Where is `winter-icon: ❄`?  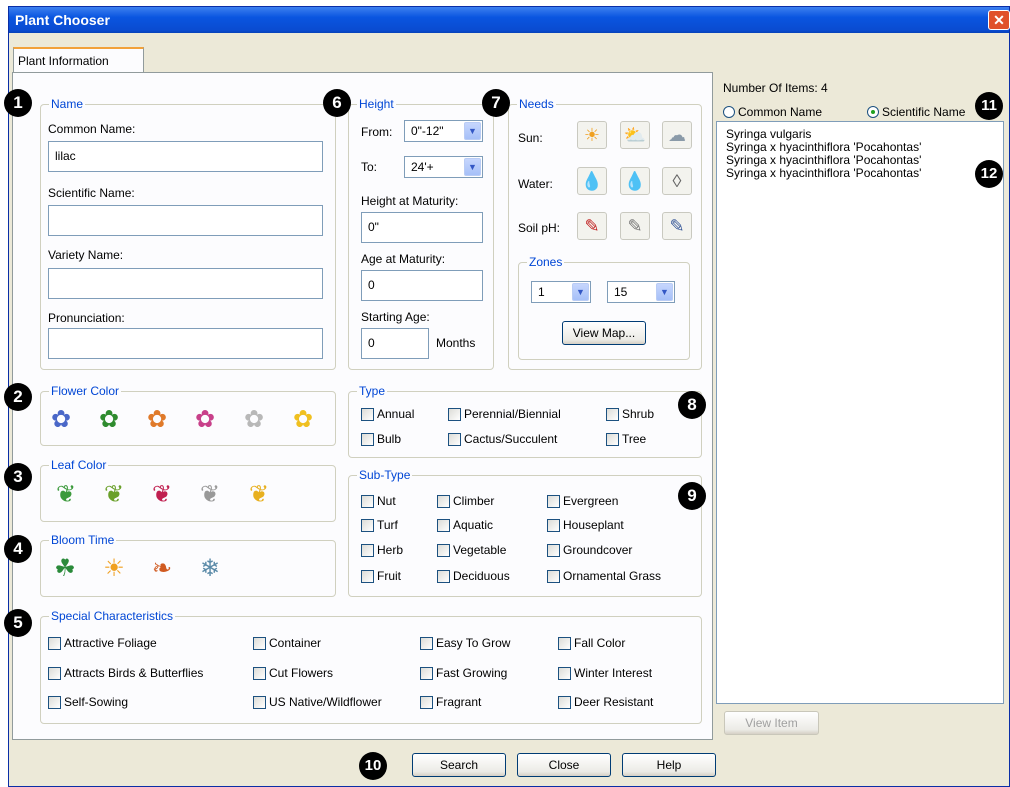 winter-icon: ❄ is located at coordinates (210, 568).